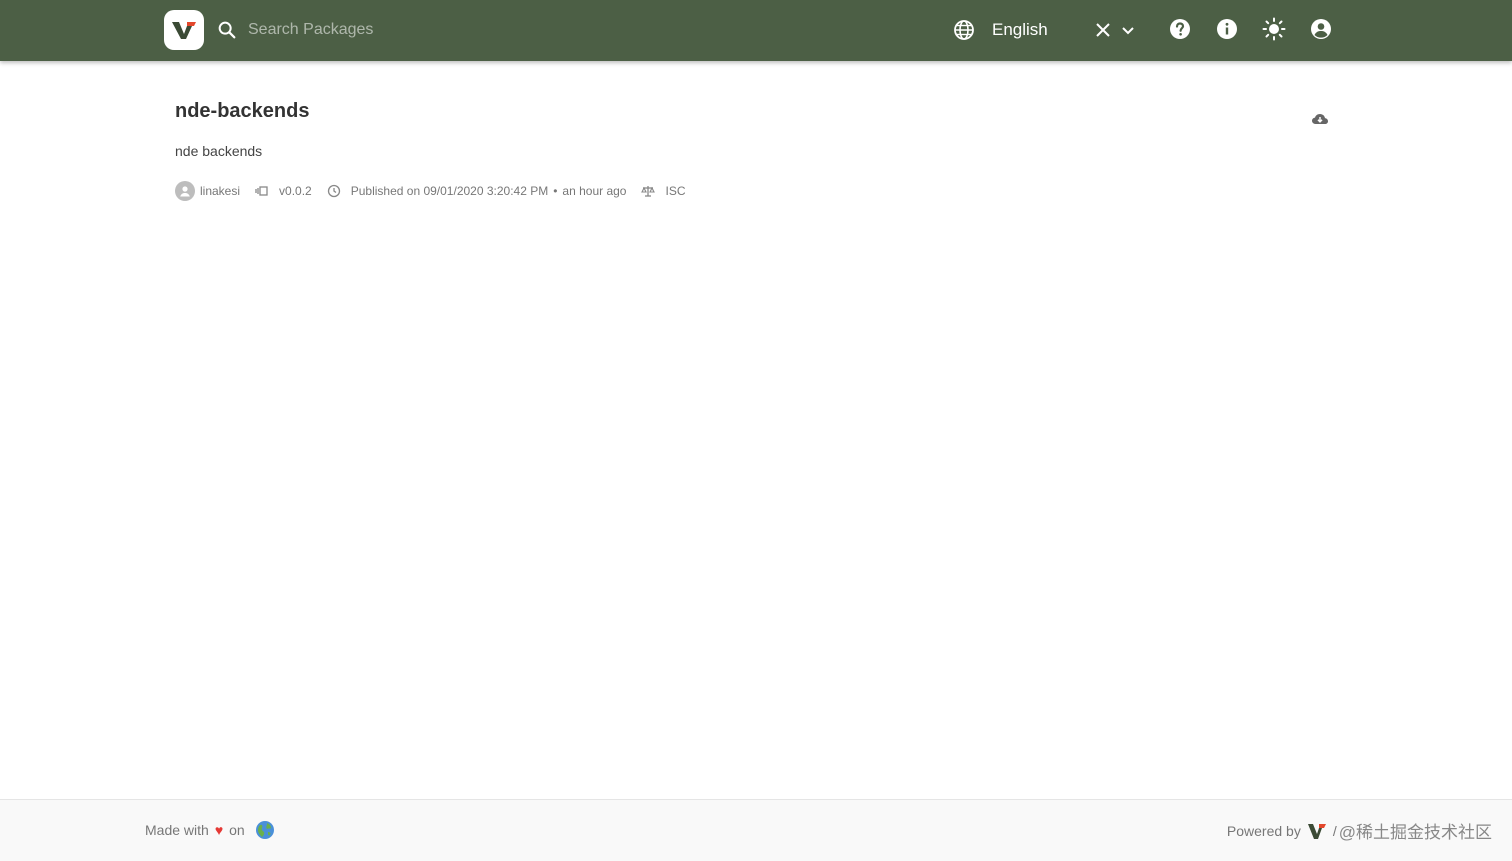 The height and width of the screenshot is (861, 1512). What do you see at coordinates (1320, 119) in the screenshot?
I see `download-cloud-icon` at bounding box center [1320, 119].